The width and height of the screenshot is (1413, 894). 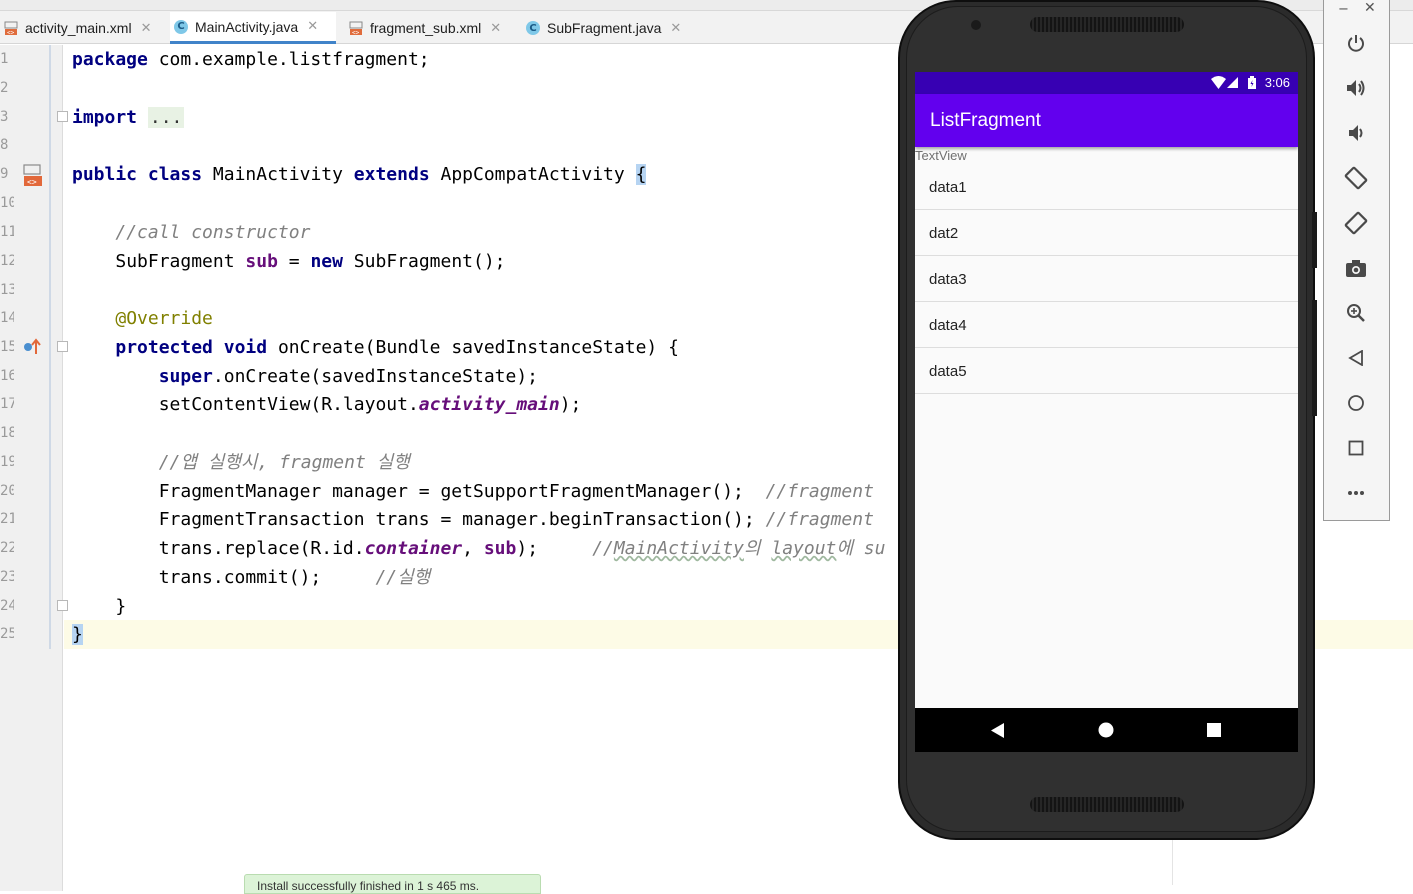 What do you see at coordinates (245, 347) in the screenshot?
I see `keyword: void` at bounding box center [245, 347].